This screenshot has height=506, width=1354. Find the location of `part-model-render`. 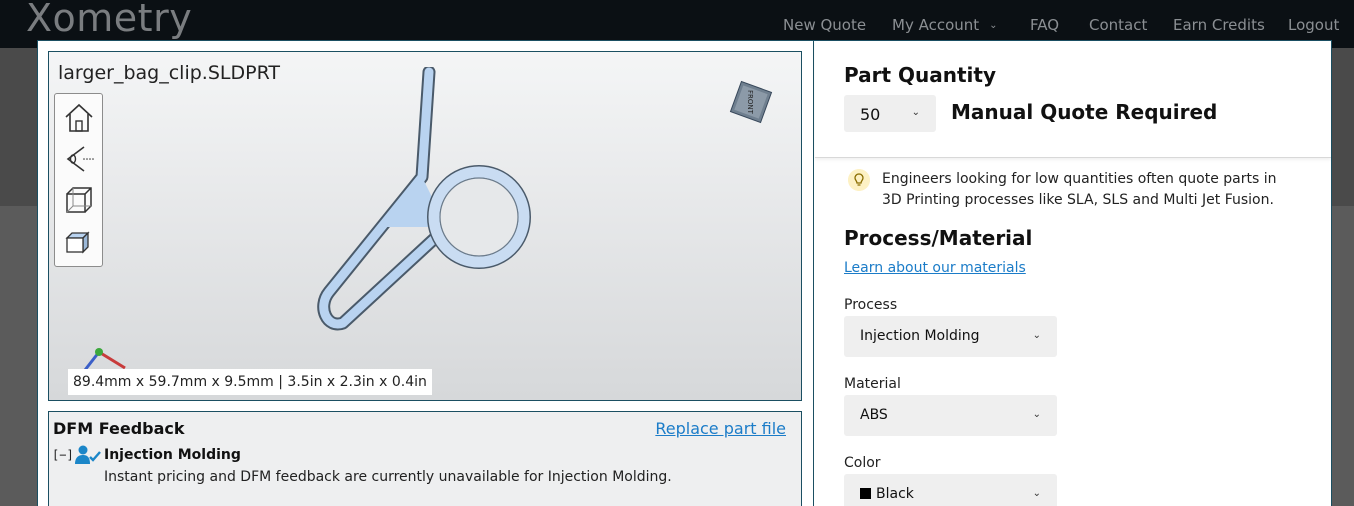

part-model-render is located at coordinates (429, 199).